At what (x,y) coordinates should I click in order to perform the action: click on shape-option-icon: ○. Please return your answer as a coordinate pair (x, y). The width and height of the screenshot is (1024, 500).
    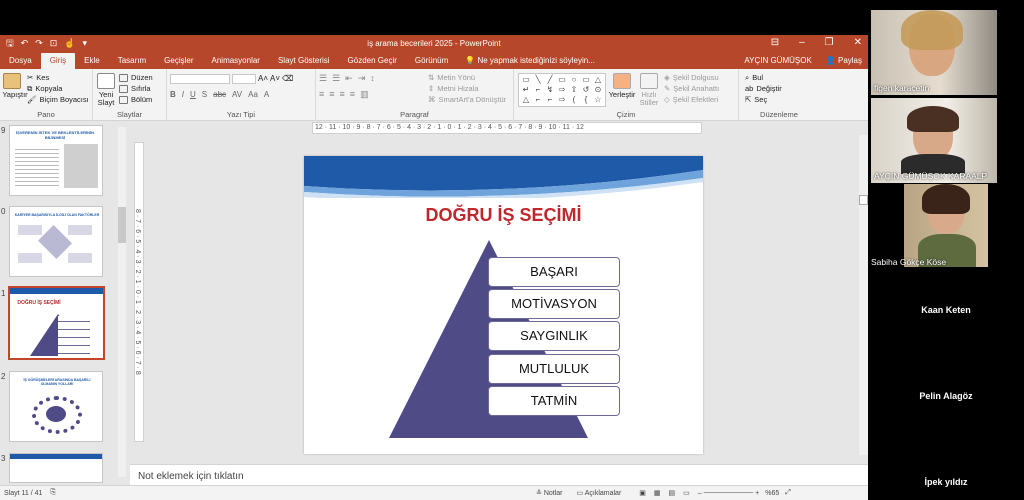
    Looking at the image, I should click on (574, 80).